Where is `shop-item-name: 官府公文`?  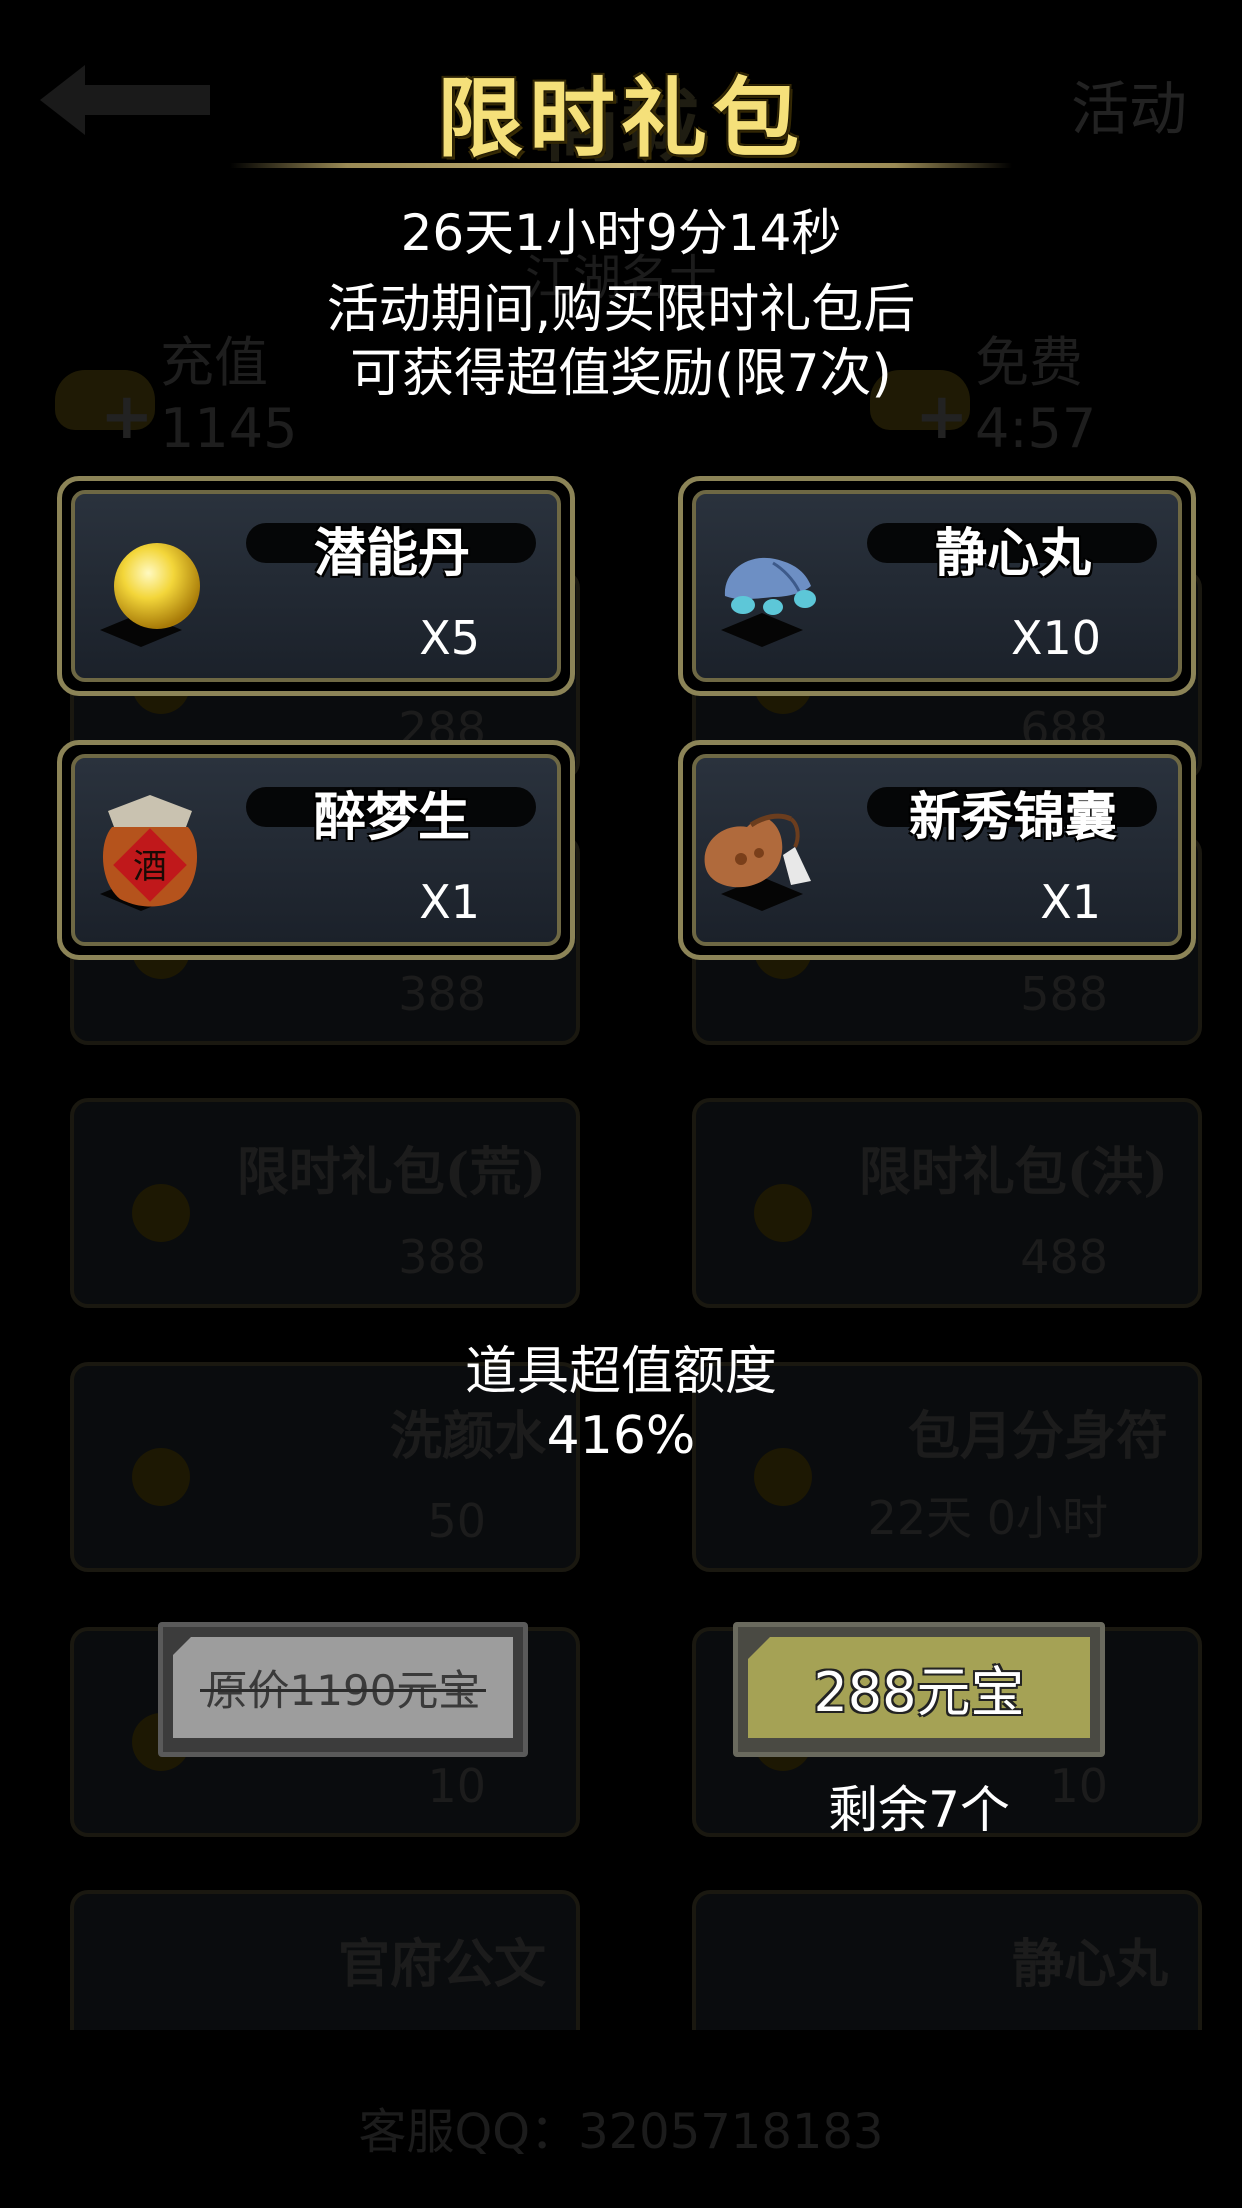
shop-item-name: 官府公文 is located at coordinates (441, 1964).